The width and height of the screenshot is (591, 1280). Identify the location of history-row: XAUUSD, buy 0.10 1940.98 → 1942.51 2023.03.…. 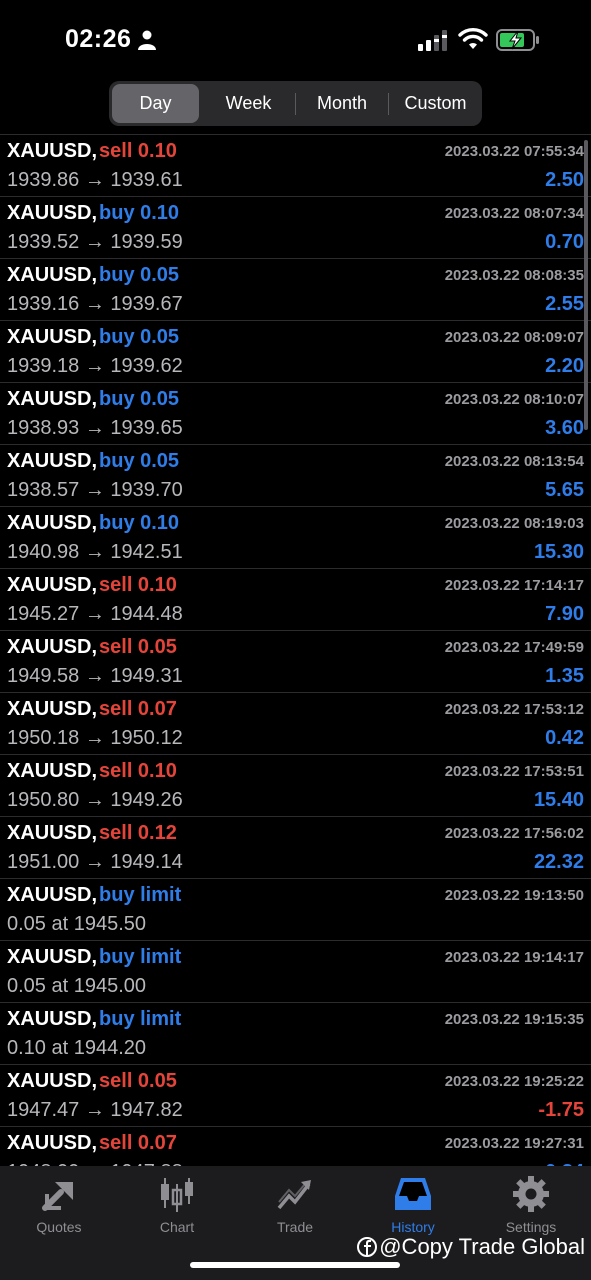
(295, 537).